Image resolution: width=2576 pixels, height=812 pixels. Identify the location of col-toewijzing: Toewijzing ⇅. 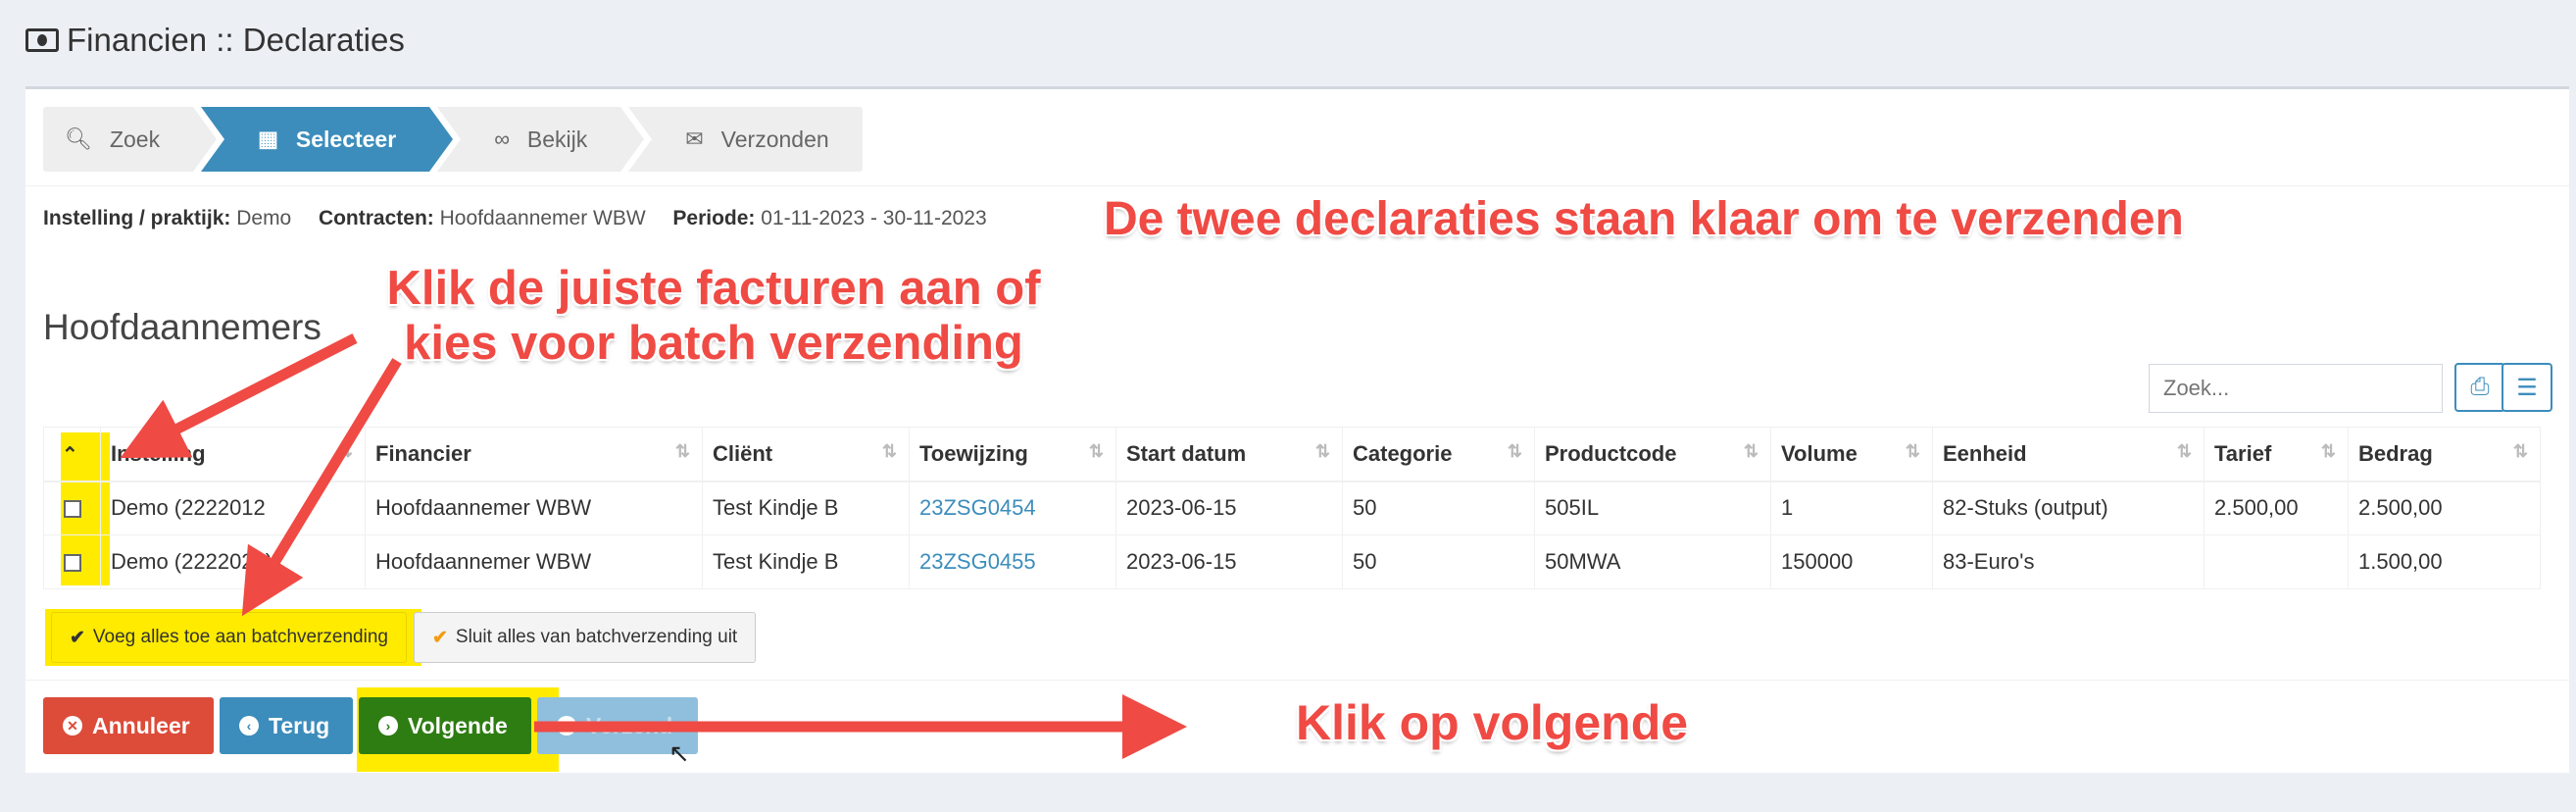
(1012, 454).